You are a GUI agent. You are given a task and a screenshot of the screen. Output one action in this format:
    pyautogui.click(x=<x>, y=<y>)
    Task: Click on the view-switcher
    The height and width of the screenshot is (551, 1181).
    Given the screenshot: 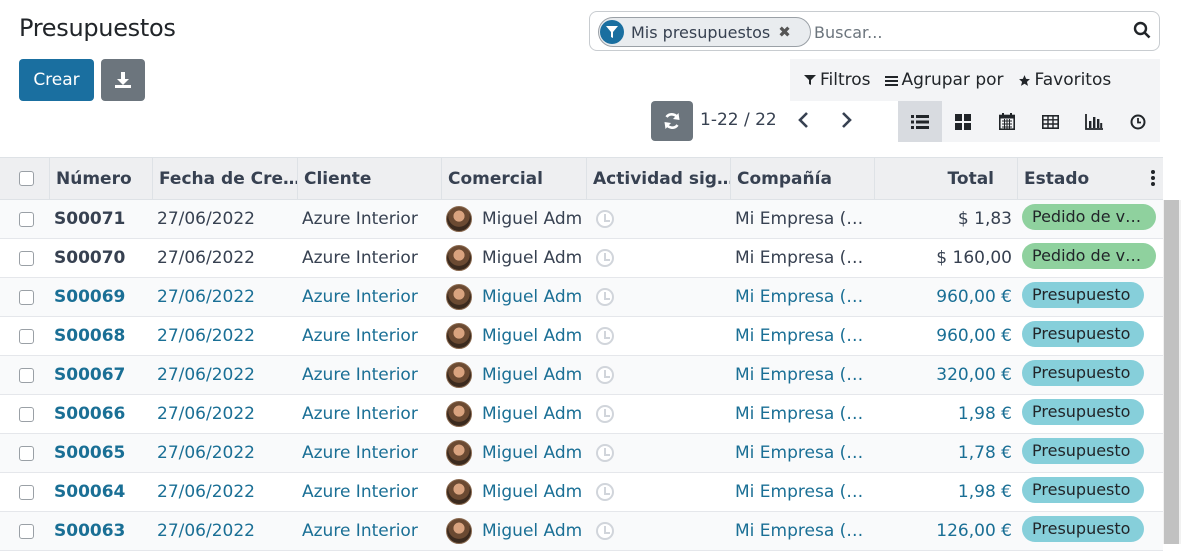 What is the action you would take?
    pyautogui.click(x=1029, y=121)
    